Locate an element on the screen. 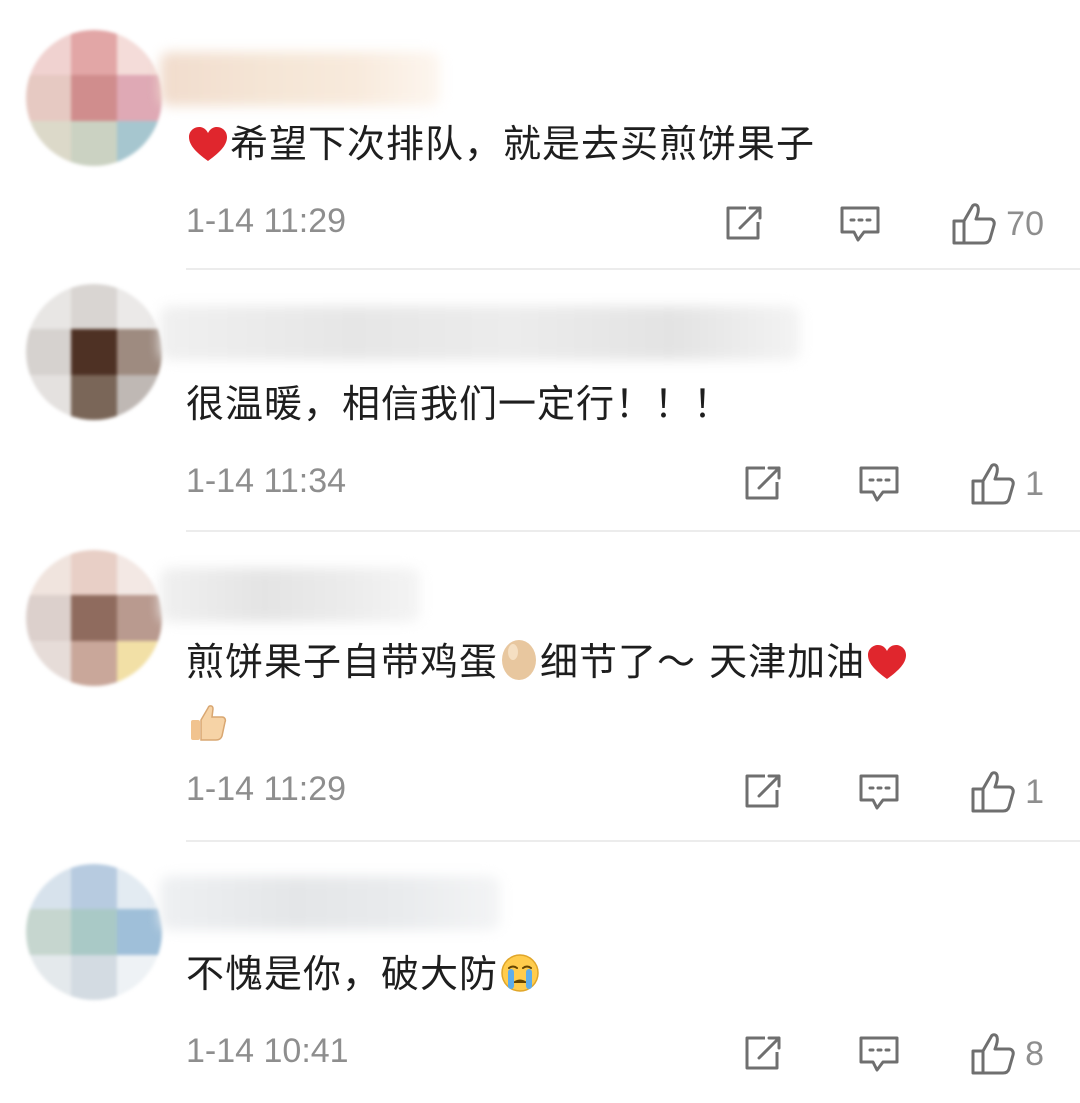 This screenshot has height=1103, width=1080. like-count: 8 is located at coordinates (1034, 1053).